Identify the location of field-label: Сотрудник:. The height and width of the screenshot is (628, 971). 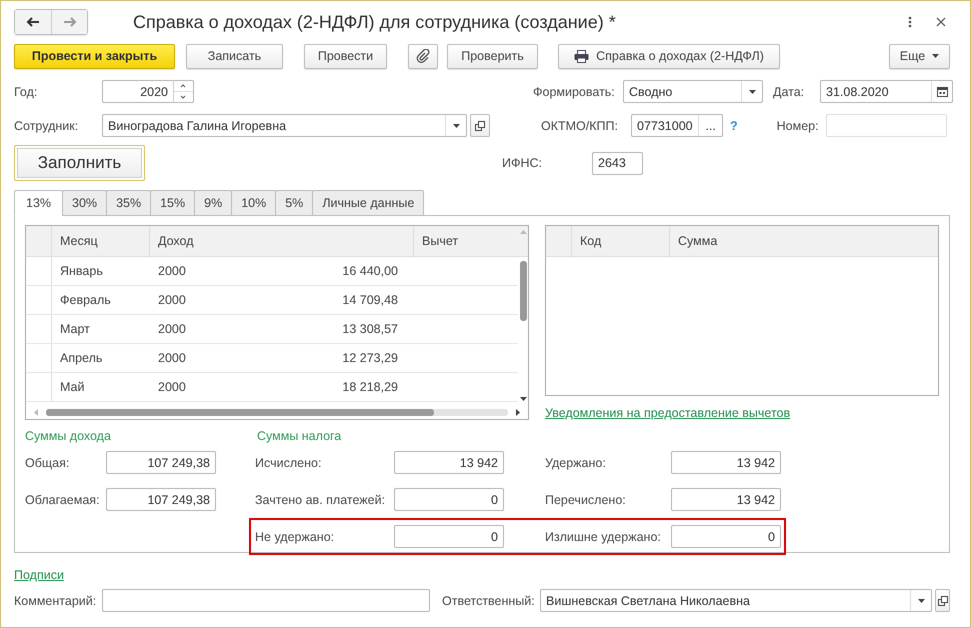
(47, 125).